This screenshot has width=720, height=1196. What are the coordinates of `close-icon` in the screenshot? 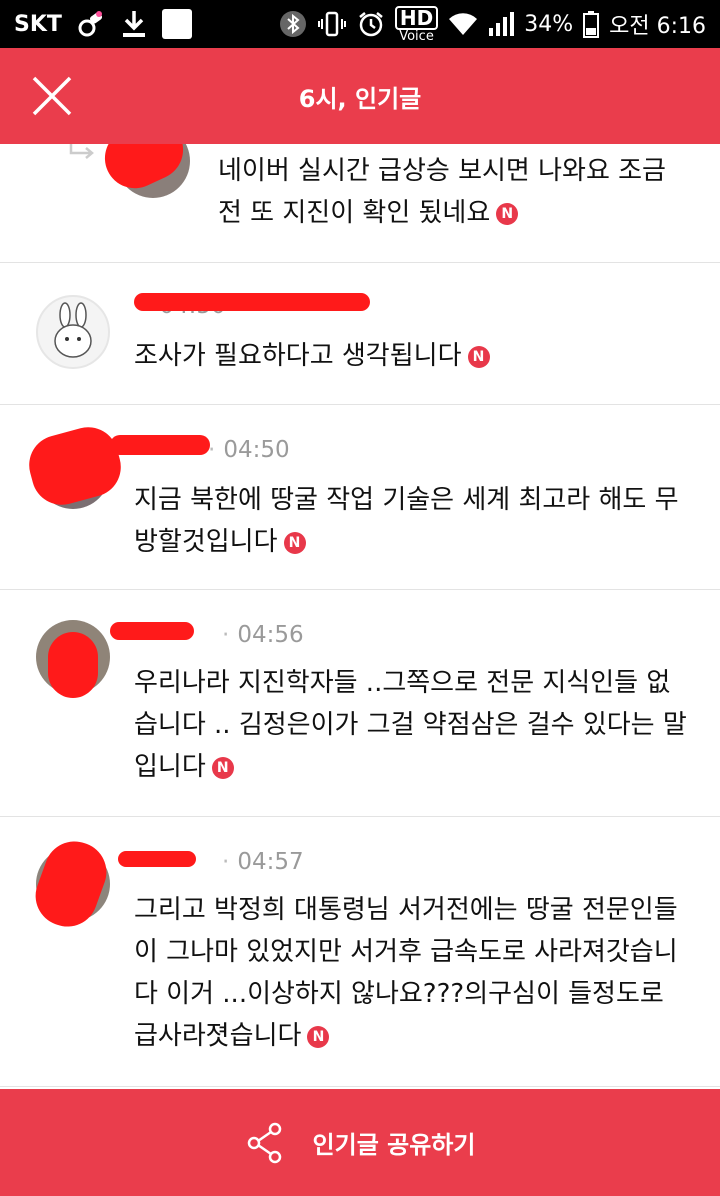 It's located at (52, 96).